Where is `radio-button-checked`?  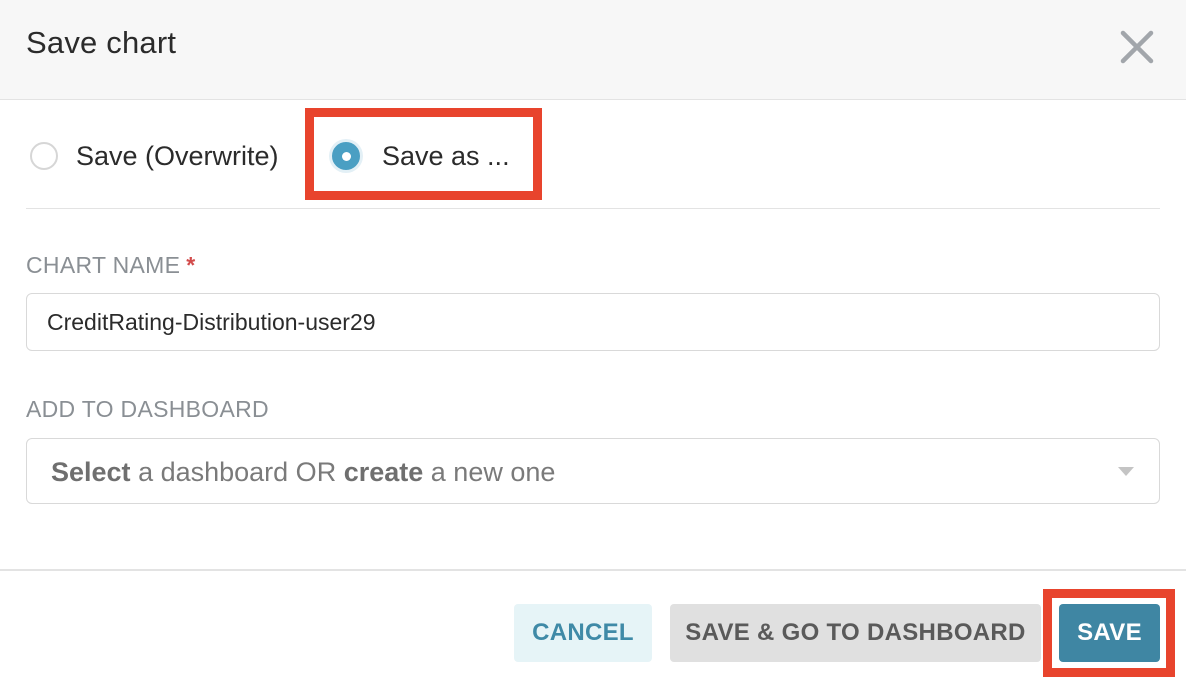
radio-button-checked is located at coordinates (346, 156).